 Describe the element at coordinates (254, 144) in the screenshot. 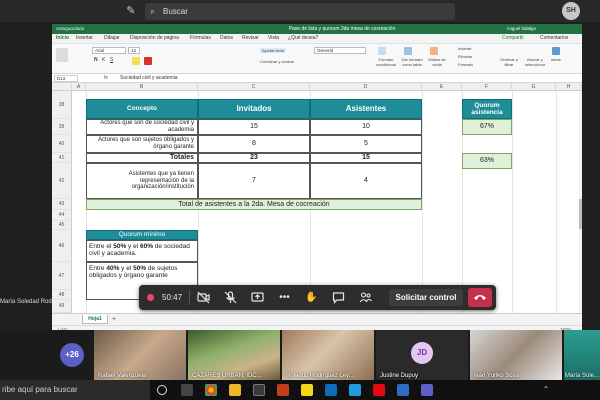

I see `cell-invited-row2: 8` at that location.